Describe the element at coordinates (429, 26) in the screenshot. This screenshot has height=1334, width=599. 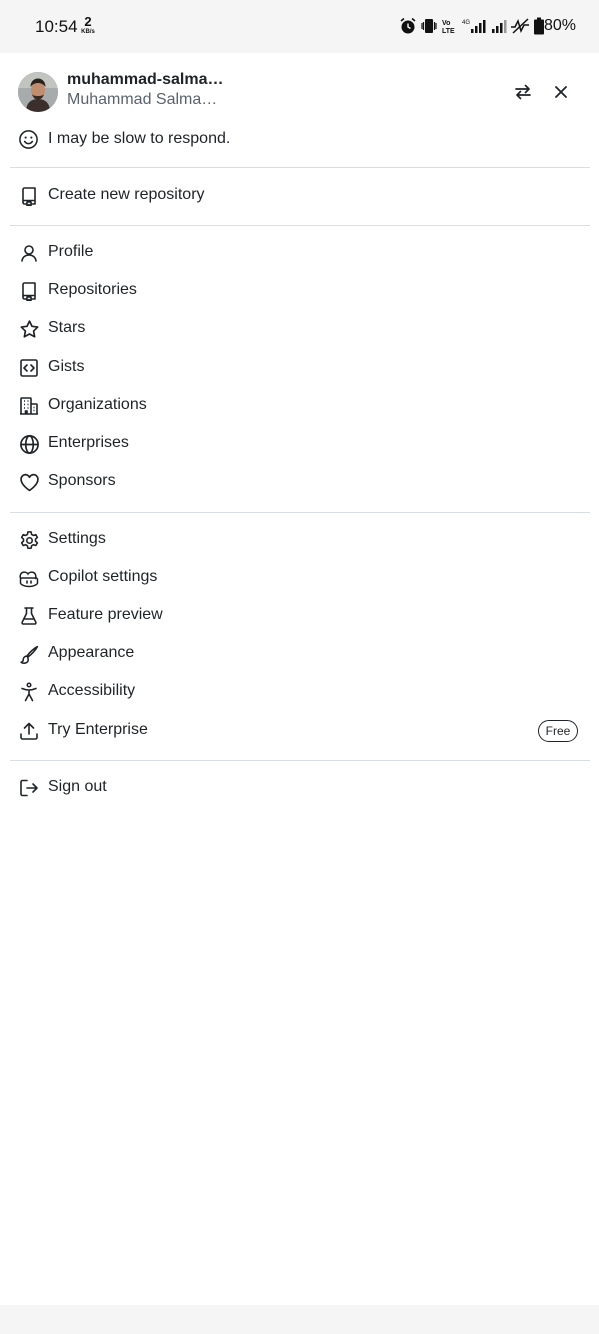
I see `vibrate-icon` at that location.